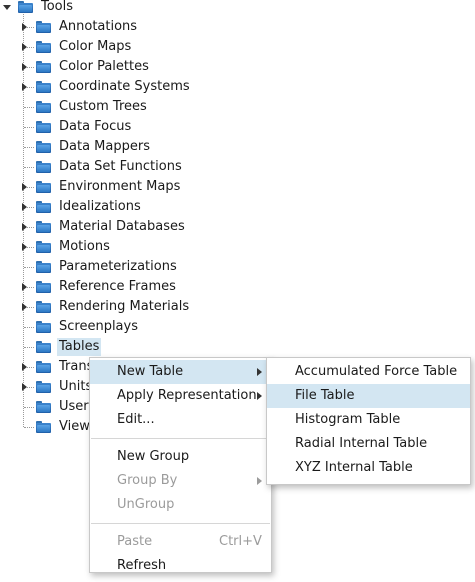 The width and height of the screenshot is (475, 582). Describe the element at coordinates (325, 395) in the screenshot. I see `submenu-item-label: File Table` at that location.